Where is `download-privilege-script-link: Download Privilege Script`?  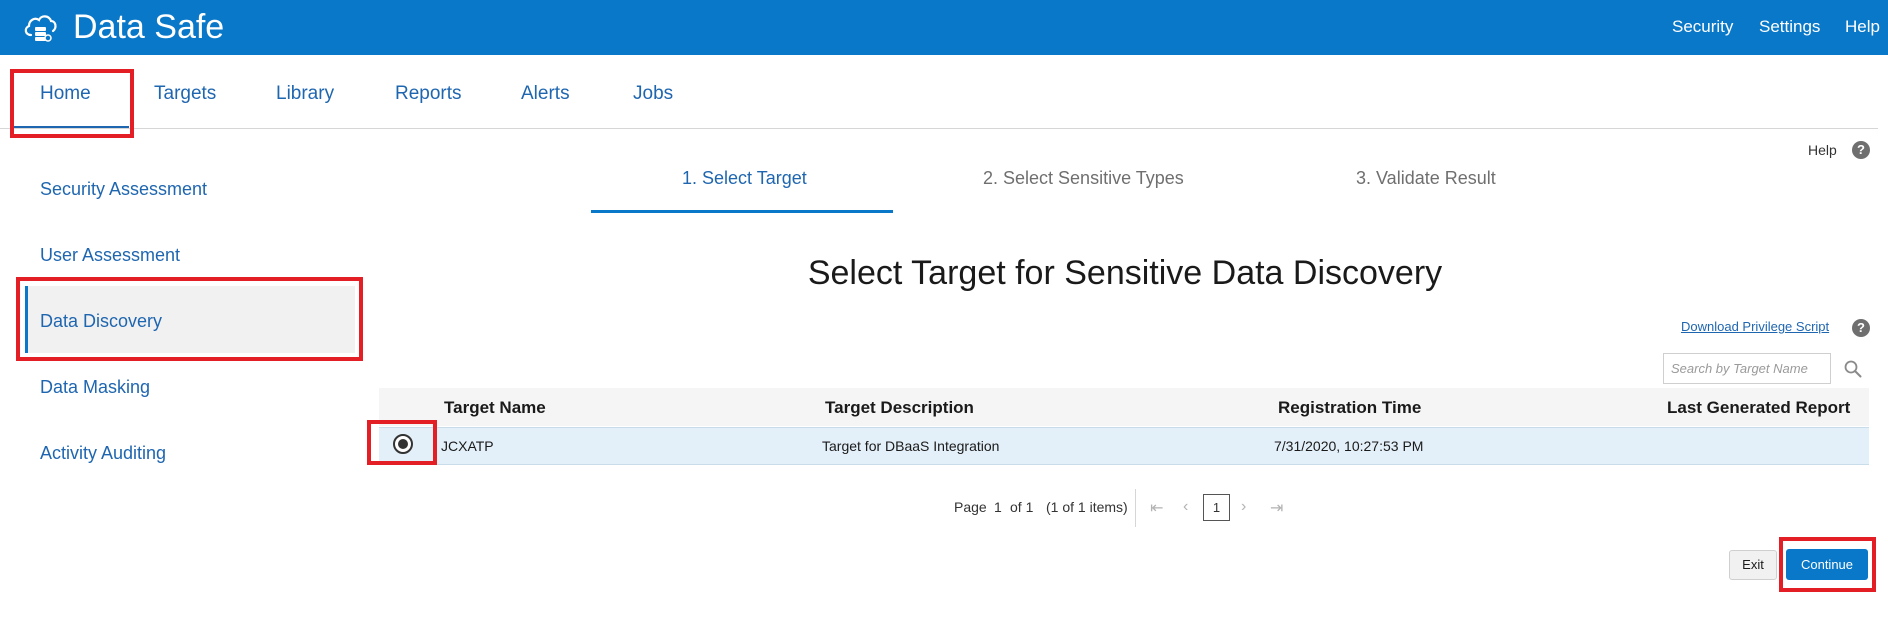
download-privilege-script-link: Download Privilege Script is located at coordinates (1755, 326).